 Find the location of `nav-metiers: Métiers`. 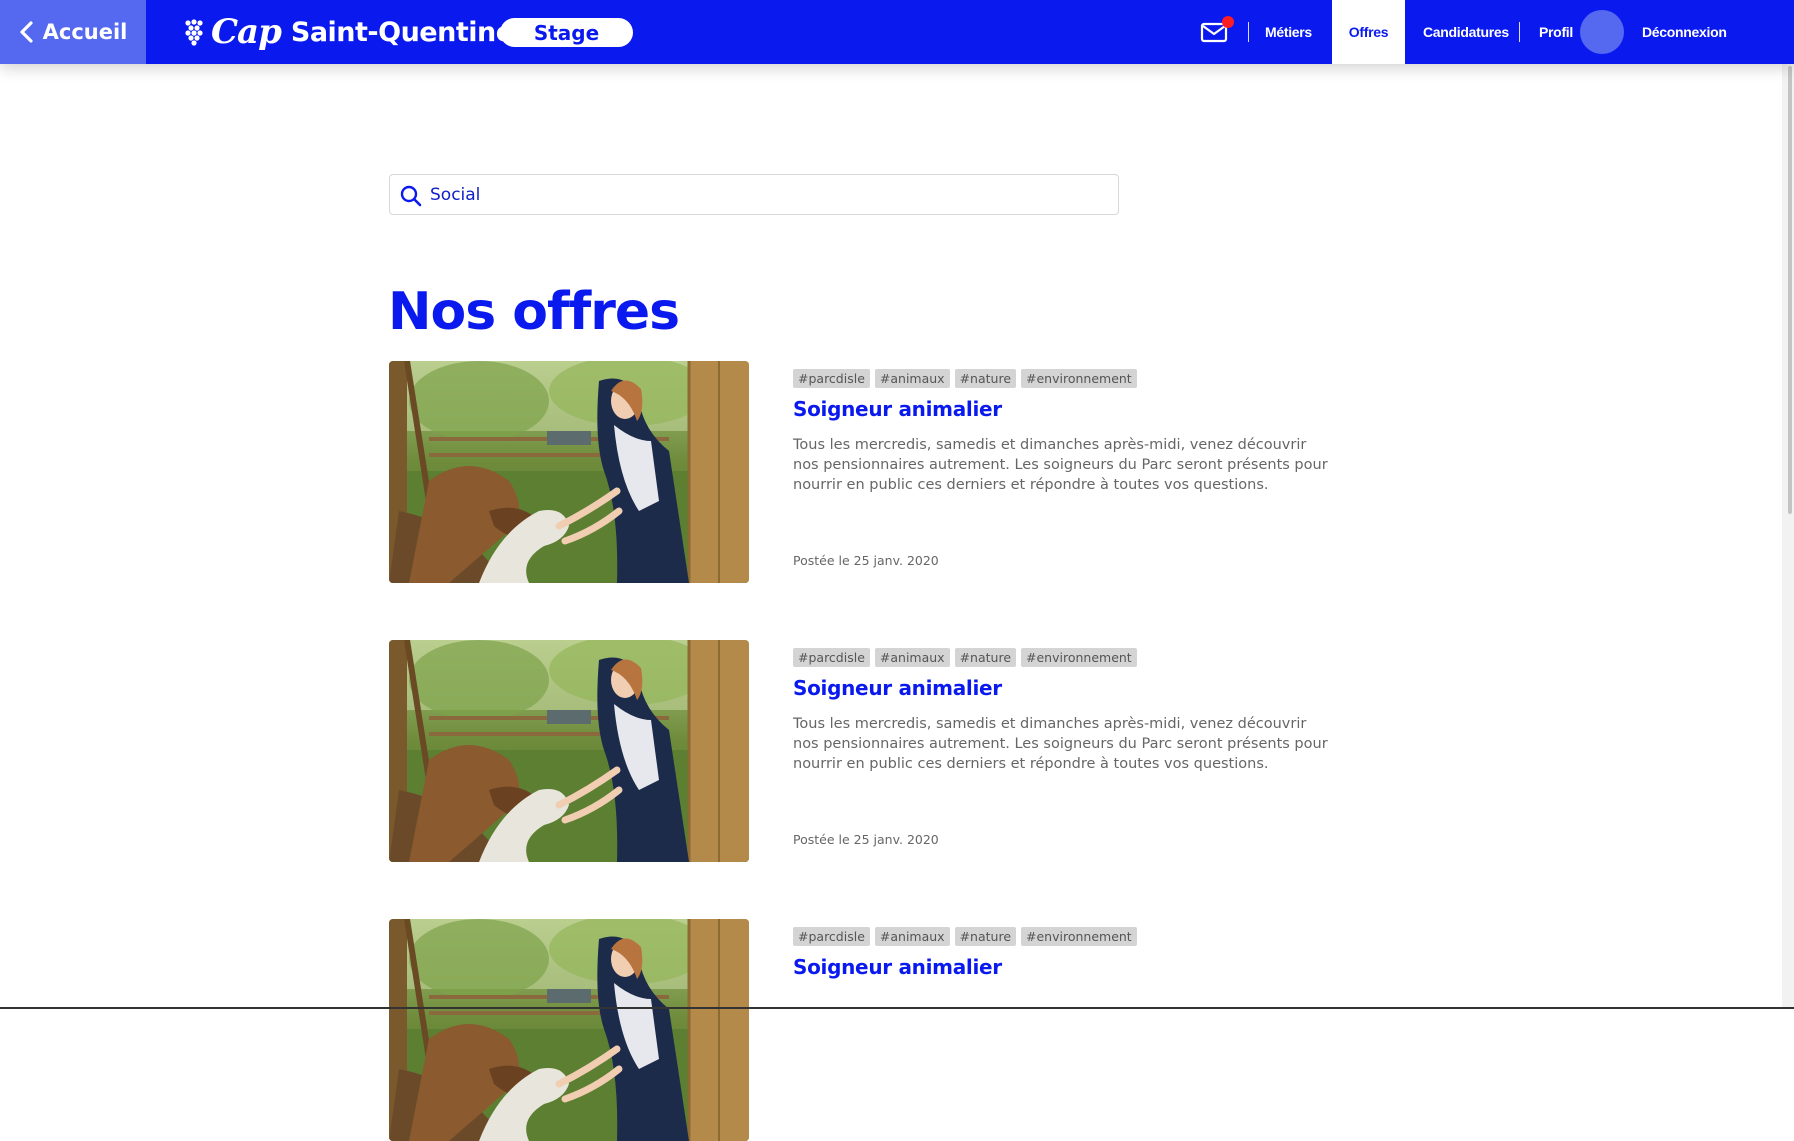

nav-metiers: Métiers is located at coordinates (1288, 32).